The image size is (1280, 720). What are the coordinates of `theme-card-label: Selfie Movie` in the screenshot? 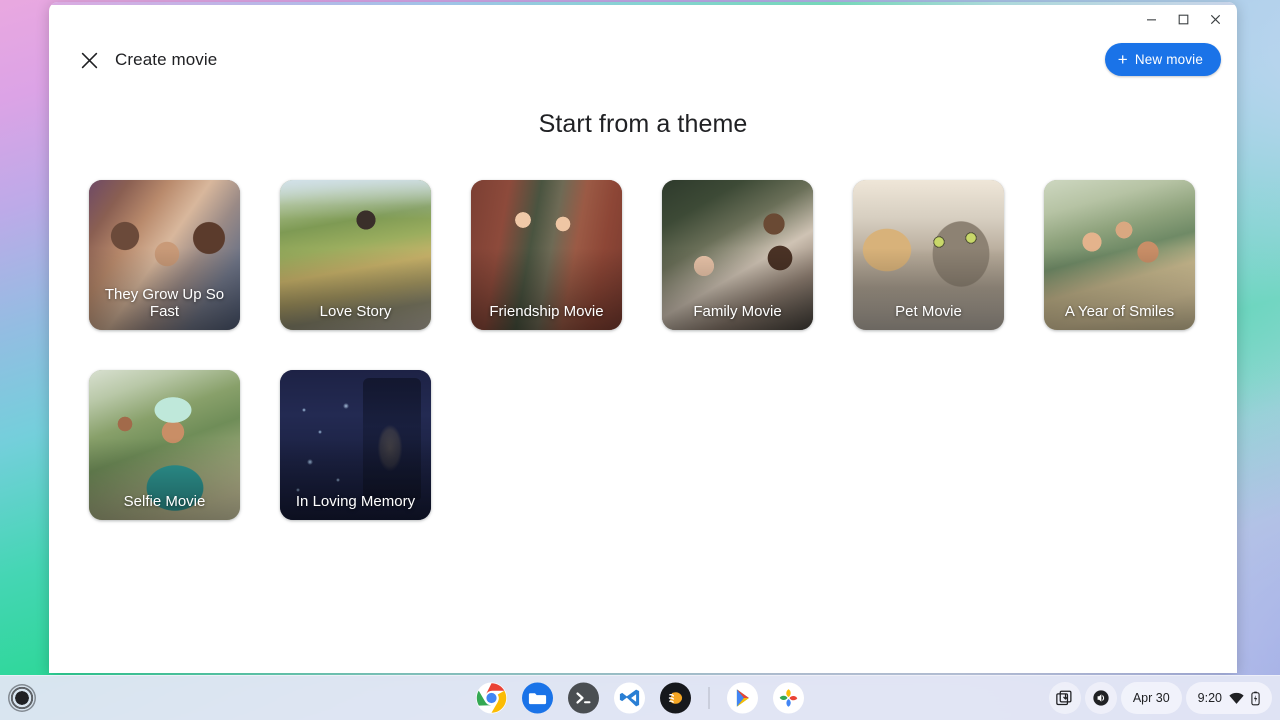 It's located at (164, 502).